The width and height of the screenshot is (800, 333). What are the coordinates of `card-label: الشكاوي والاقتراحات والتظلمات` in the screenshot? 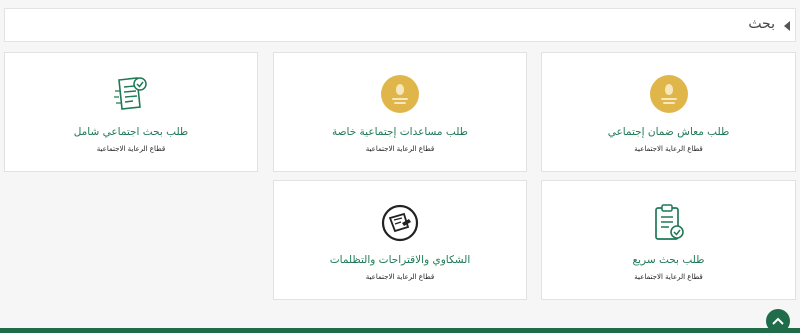 It's located at (400, 260).